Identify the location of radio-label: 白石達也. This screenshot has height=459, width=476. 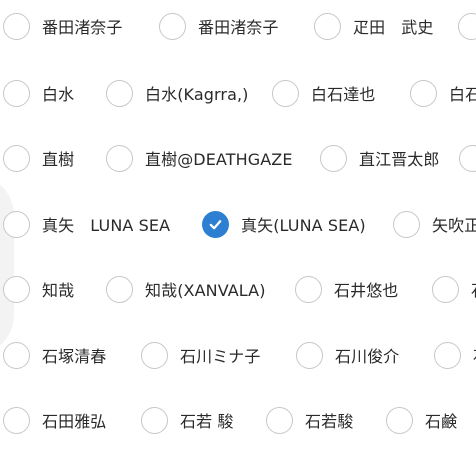
(343, 93).